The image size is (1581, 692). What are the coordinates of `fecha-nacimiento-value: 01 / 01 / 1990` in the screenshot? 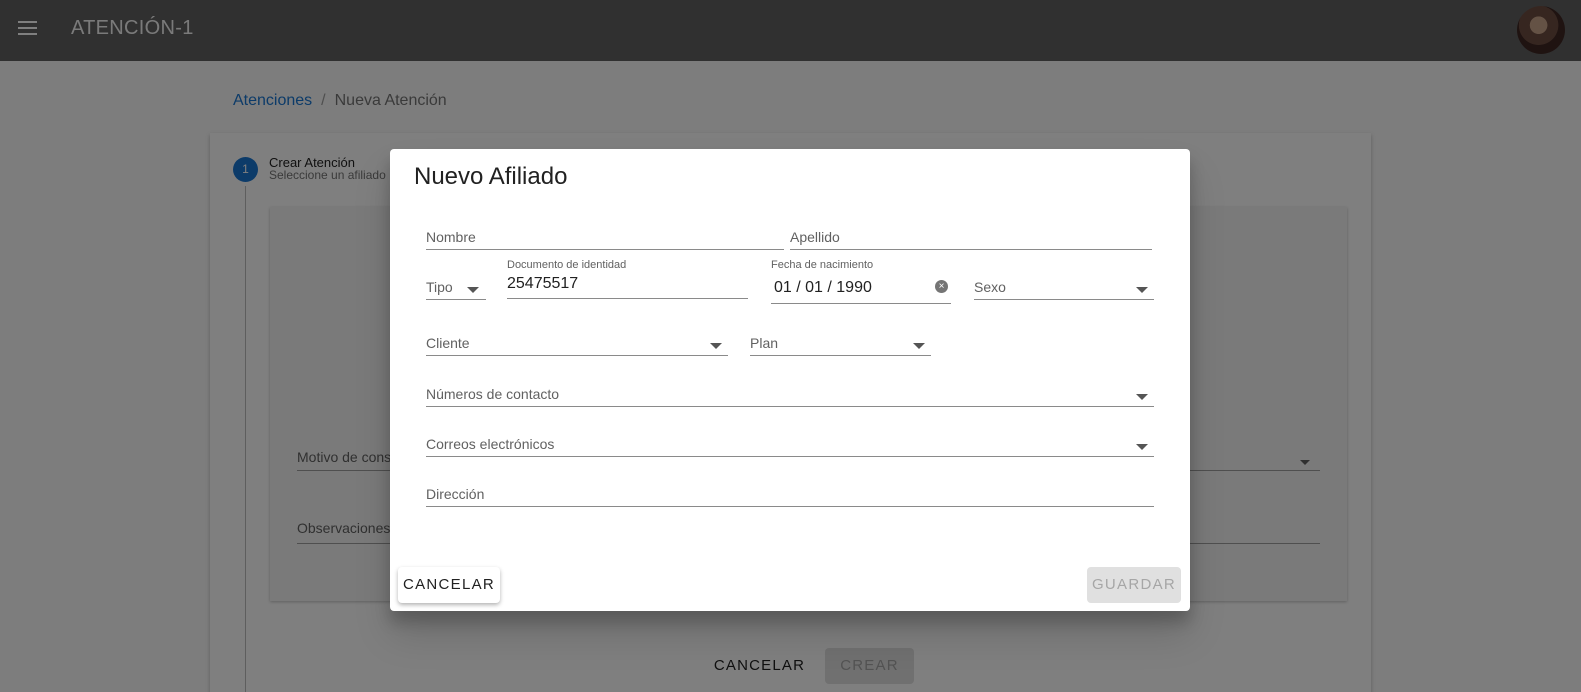 It's located at (823, 287).